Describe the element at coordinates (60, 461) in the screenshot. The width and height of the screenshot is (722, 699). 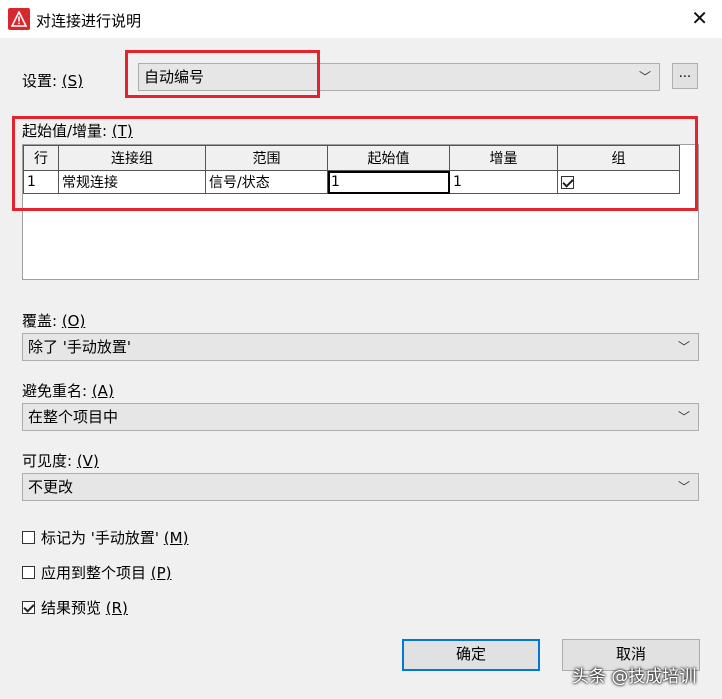
I see `visibility-label: 可见度: (V)` at that location.